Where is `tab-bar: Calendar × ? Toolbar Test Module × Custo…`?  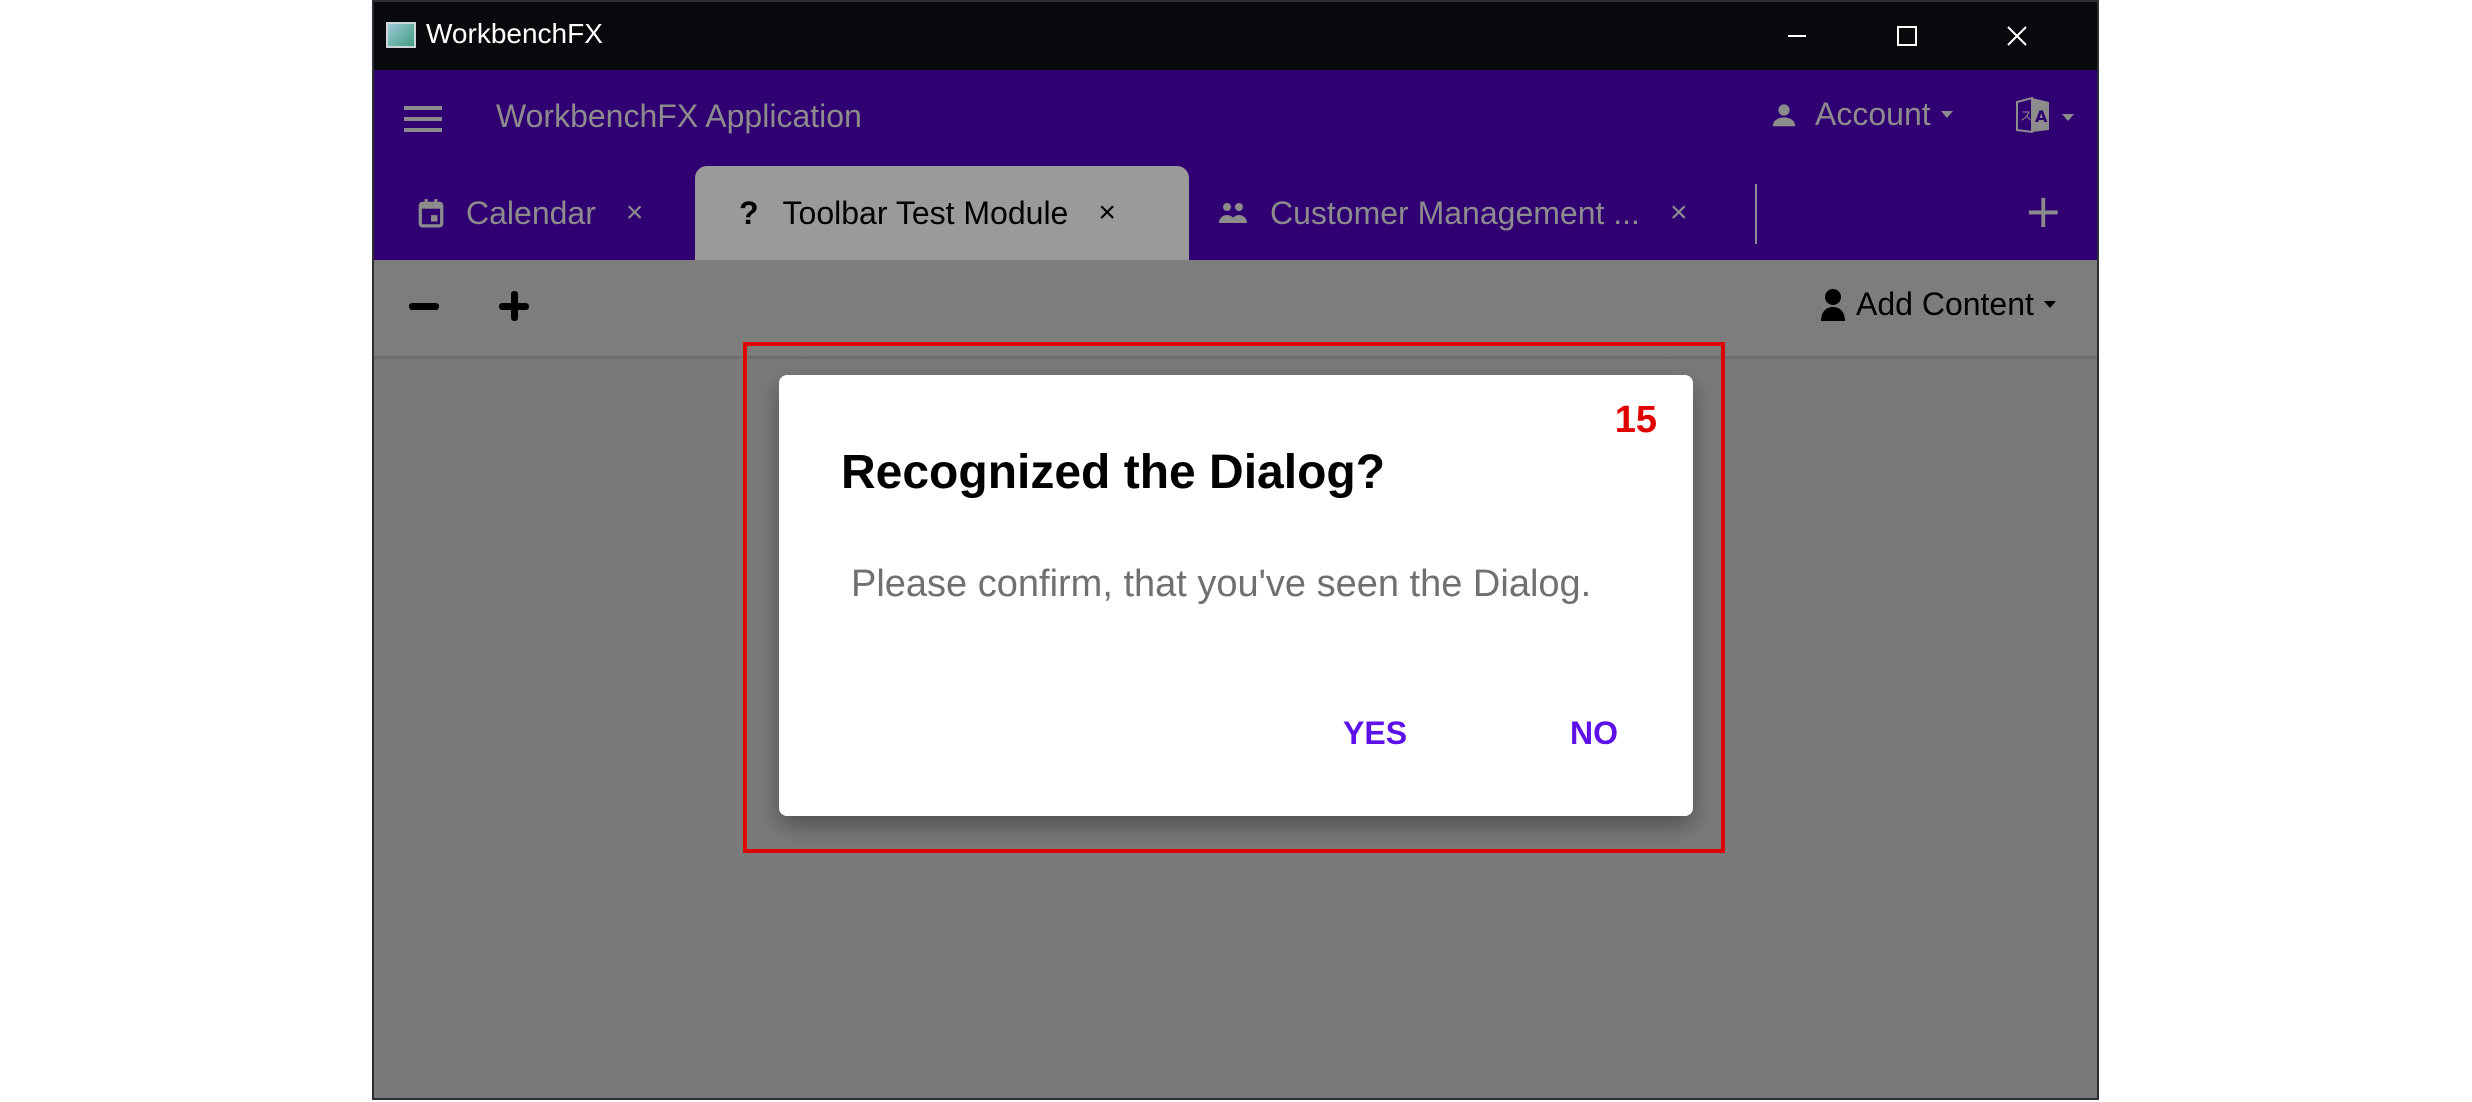
tab-bar: Calendar × ? Toolbar Test Module × Custo… is located at coordinates (1235, 213).